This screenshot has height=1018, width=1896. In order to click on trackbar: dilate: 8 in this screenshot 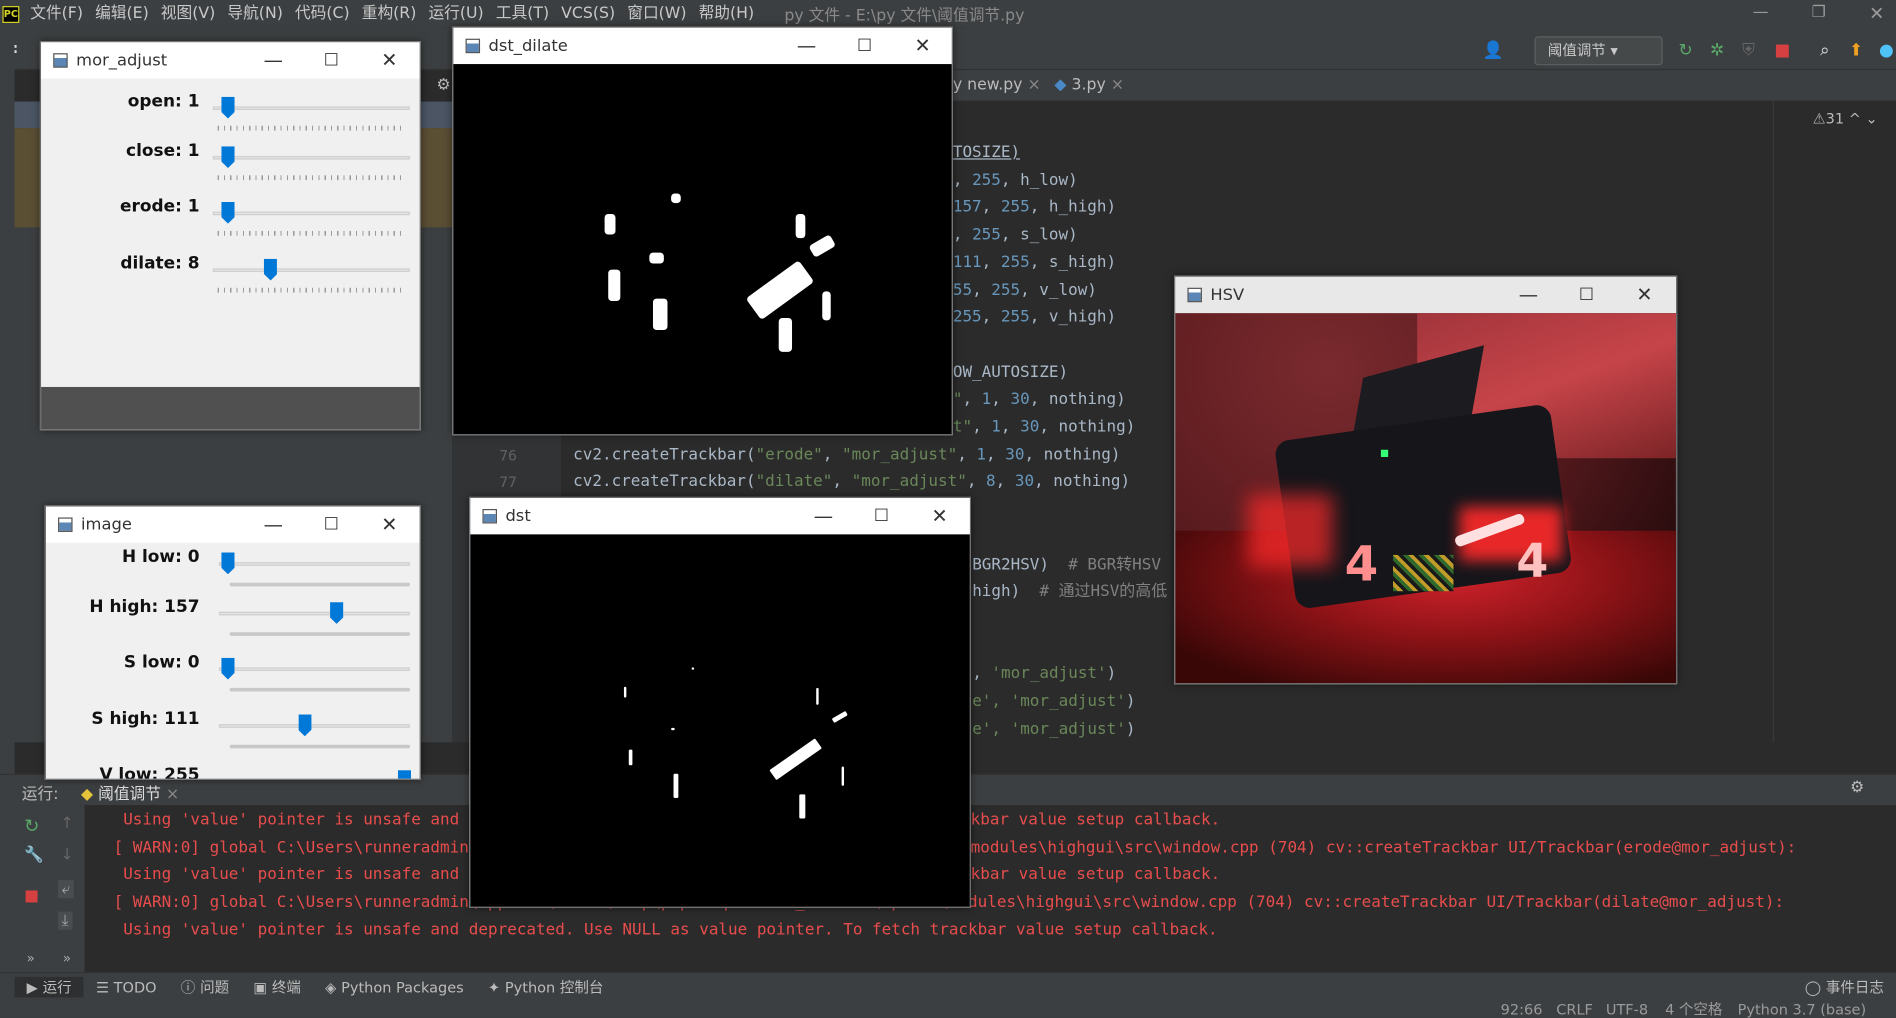, I will do `click(230, 279)`.